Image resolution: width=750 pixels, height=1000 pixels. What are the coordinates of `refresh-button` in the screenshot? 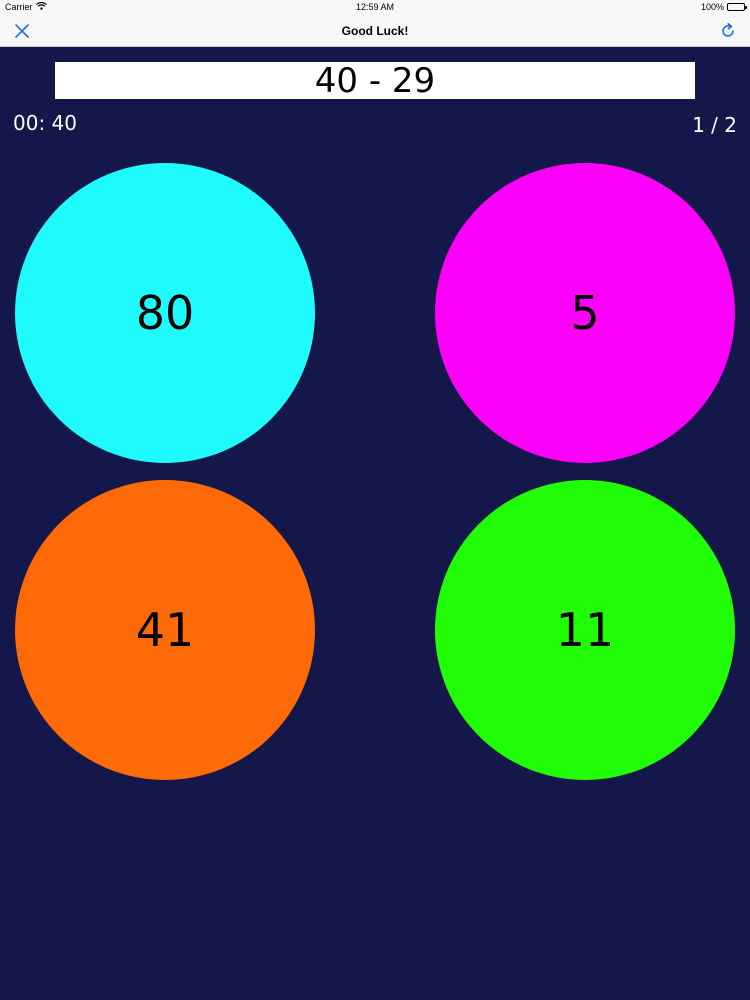 It's located at (728, 31).